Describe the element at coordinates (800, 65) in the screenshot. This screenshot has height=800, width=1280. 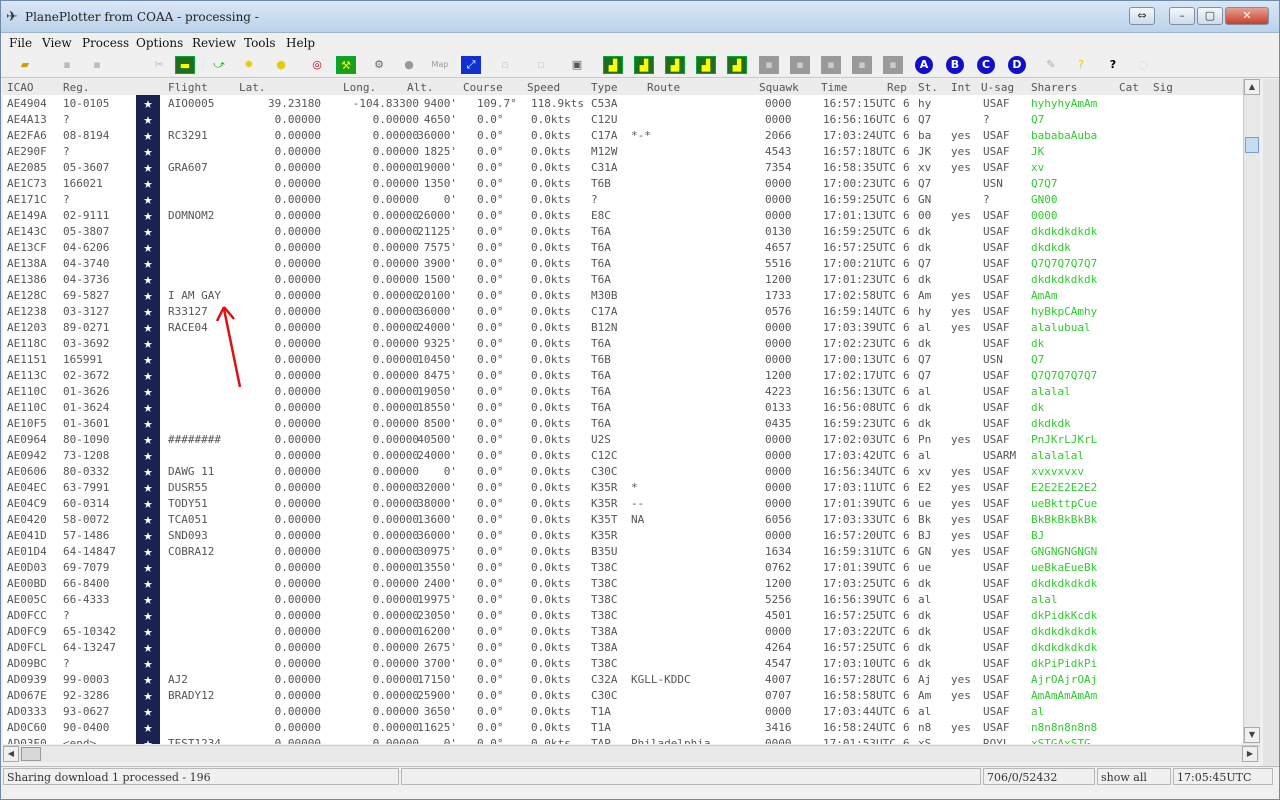
I see `layer-7-icon: ▪` at that location.